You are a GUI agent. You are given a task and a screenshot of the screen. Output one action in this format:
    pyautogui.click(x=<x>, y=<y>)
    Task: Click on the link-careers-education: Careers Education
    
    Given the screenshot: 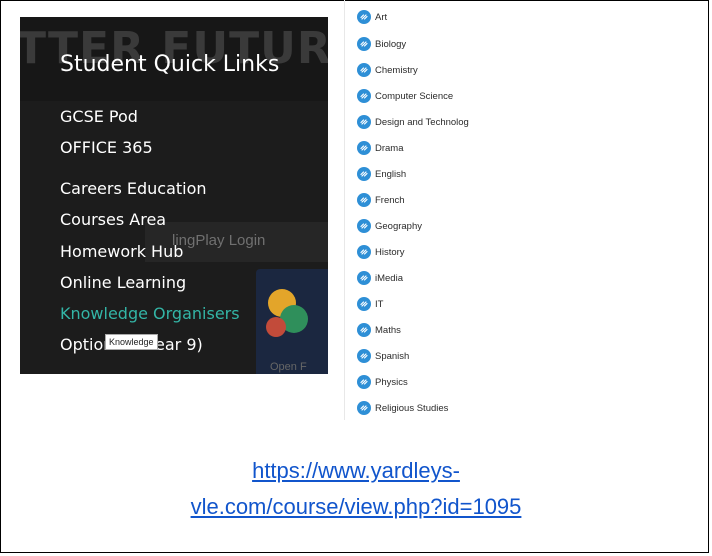 What is the action you would take?
    pyautogui.click(x=133, y=188)
    